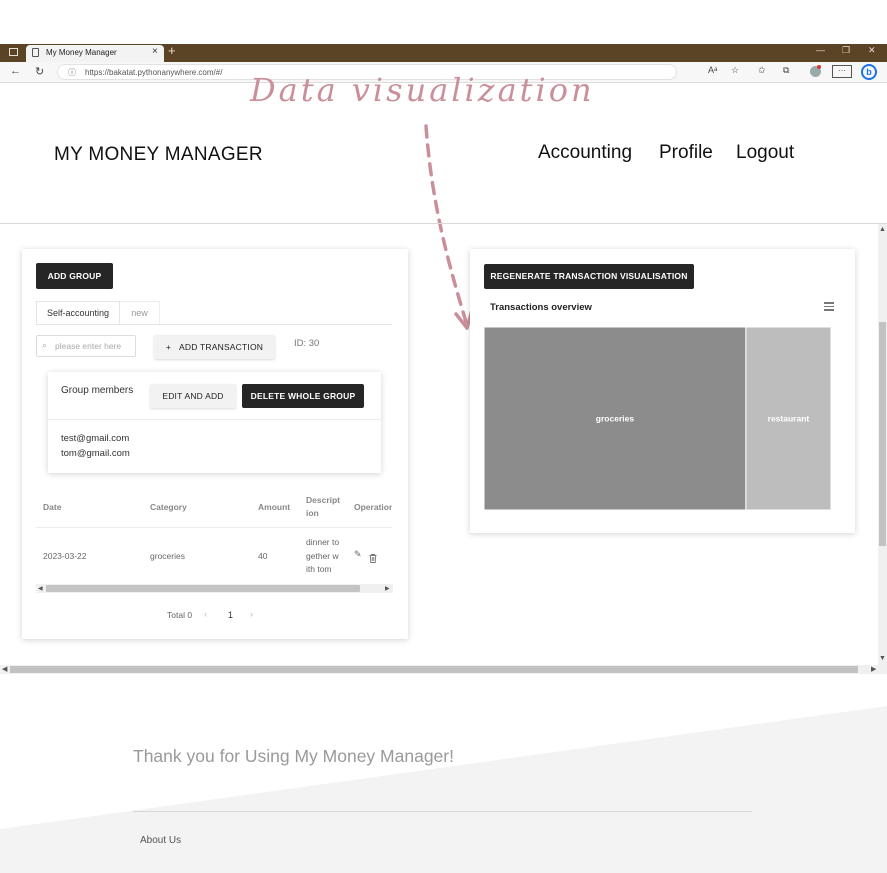 The height and width of the screenshot is (873, 887). Describe the element at coordinates (657, 418) in the screenshot. I see `treemap-chart: groceries restaurant` at that location.